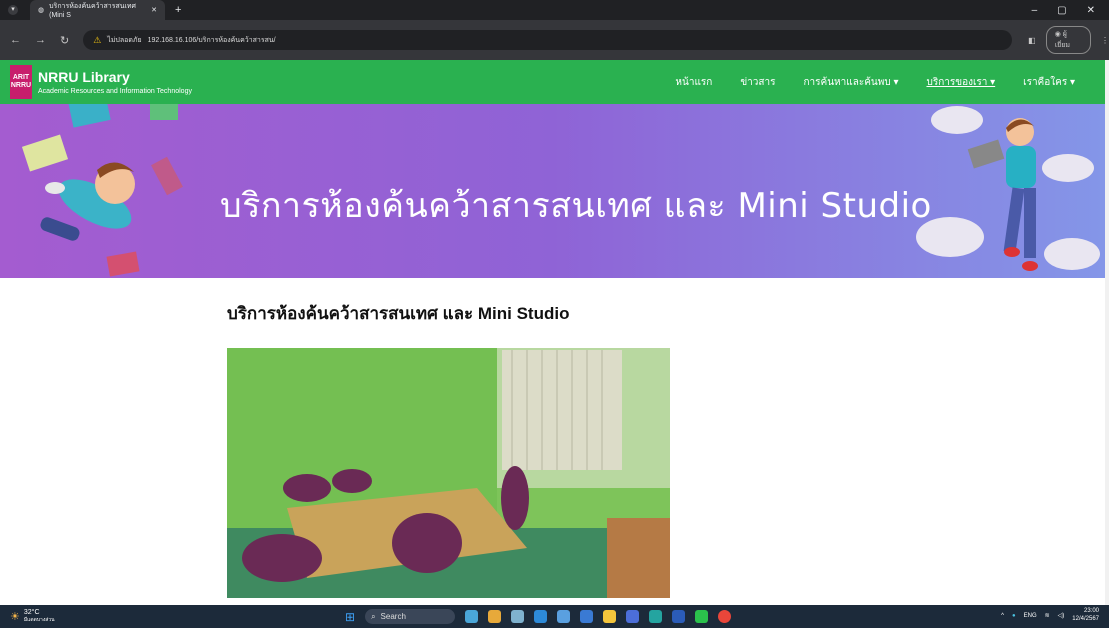 Image resolution: width=1109 pixels, height=628 pixels. What do you see at coordinates (1049, 82) in the screenshot?
I see `menu-item-about: เราคือใคร ▾` at bounding box center [1049, 82].